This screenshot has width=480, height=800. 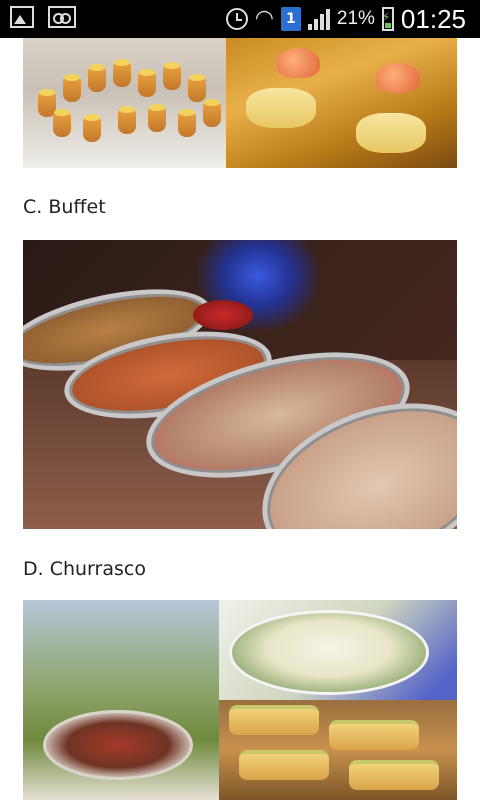 What do you see at coordinates (121, 700) in the screenshot?
I see `grilled-plate-photo` at bounding box center [121, 700].